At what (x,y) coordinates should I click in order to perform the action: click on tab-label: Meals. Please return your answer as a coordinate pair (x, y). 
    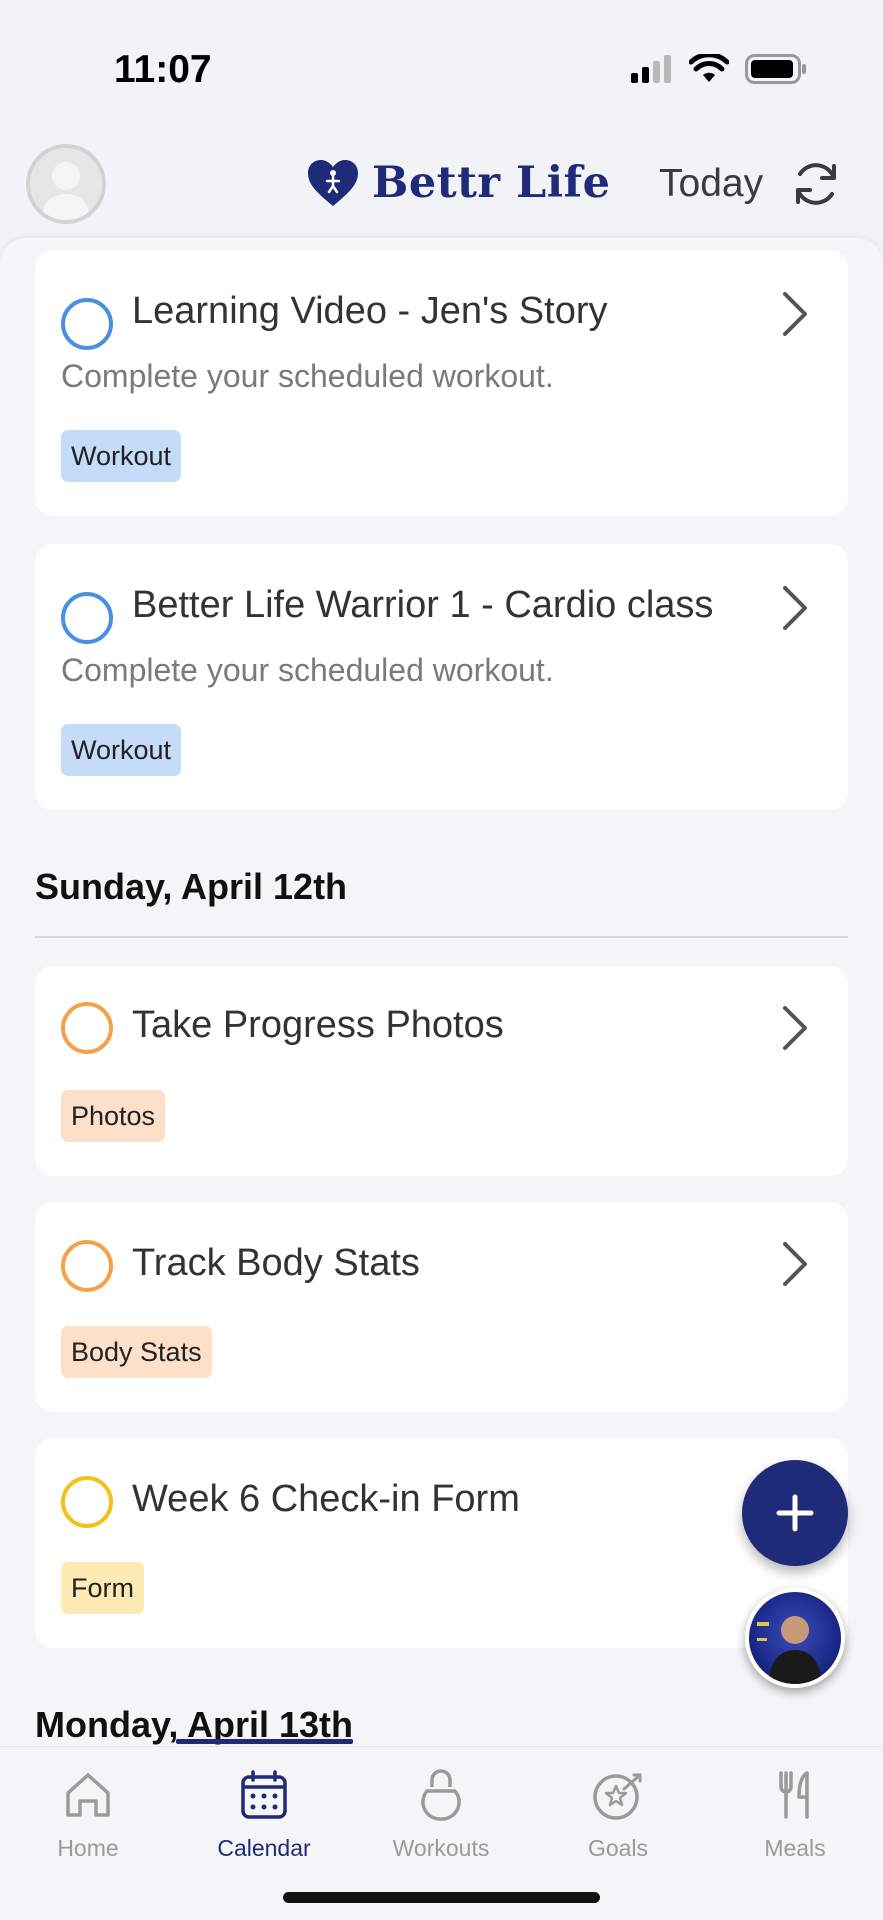
    Looking at the image, I should click on (795, 1848).